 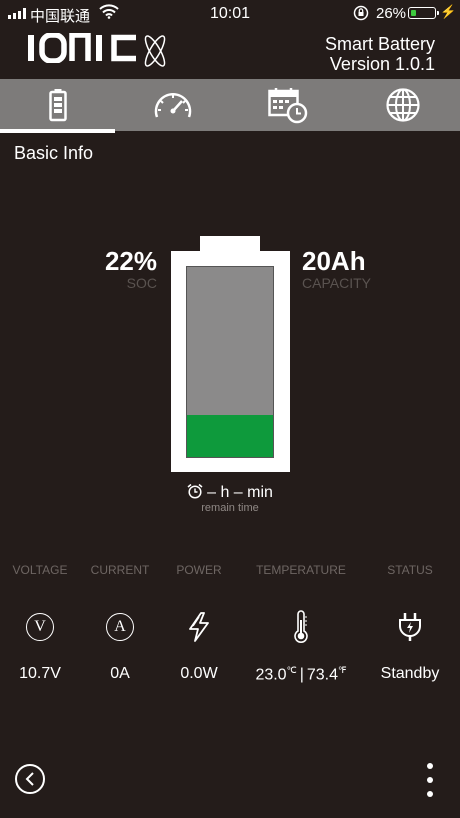 I want to click on status-bar: 中国联通 10:01 26% ⚡, so click(x=230, y=13).